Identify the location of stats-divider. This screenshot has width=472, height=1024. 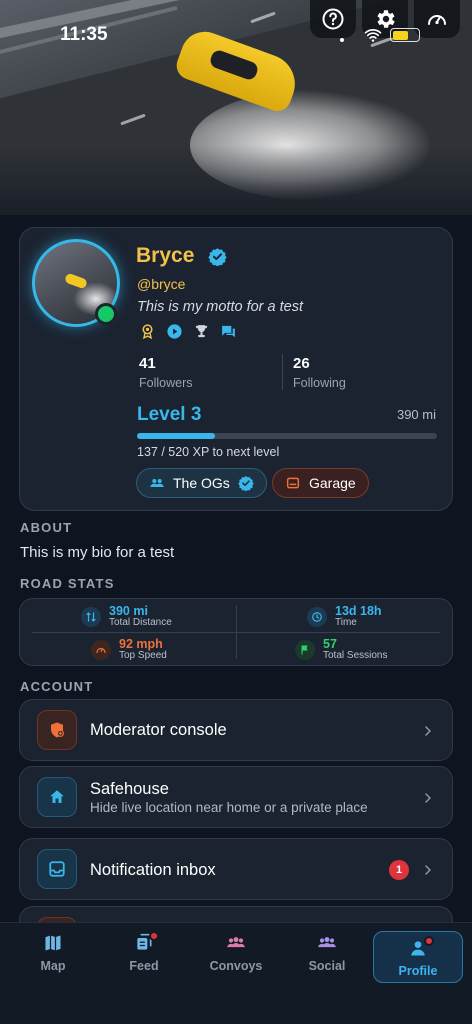
(282, 372).